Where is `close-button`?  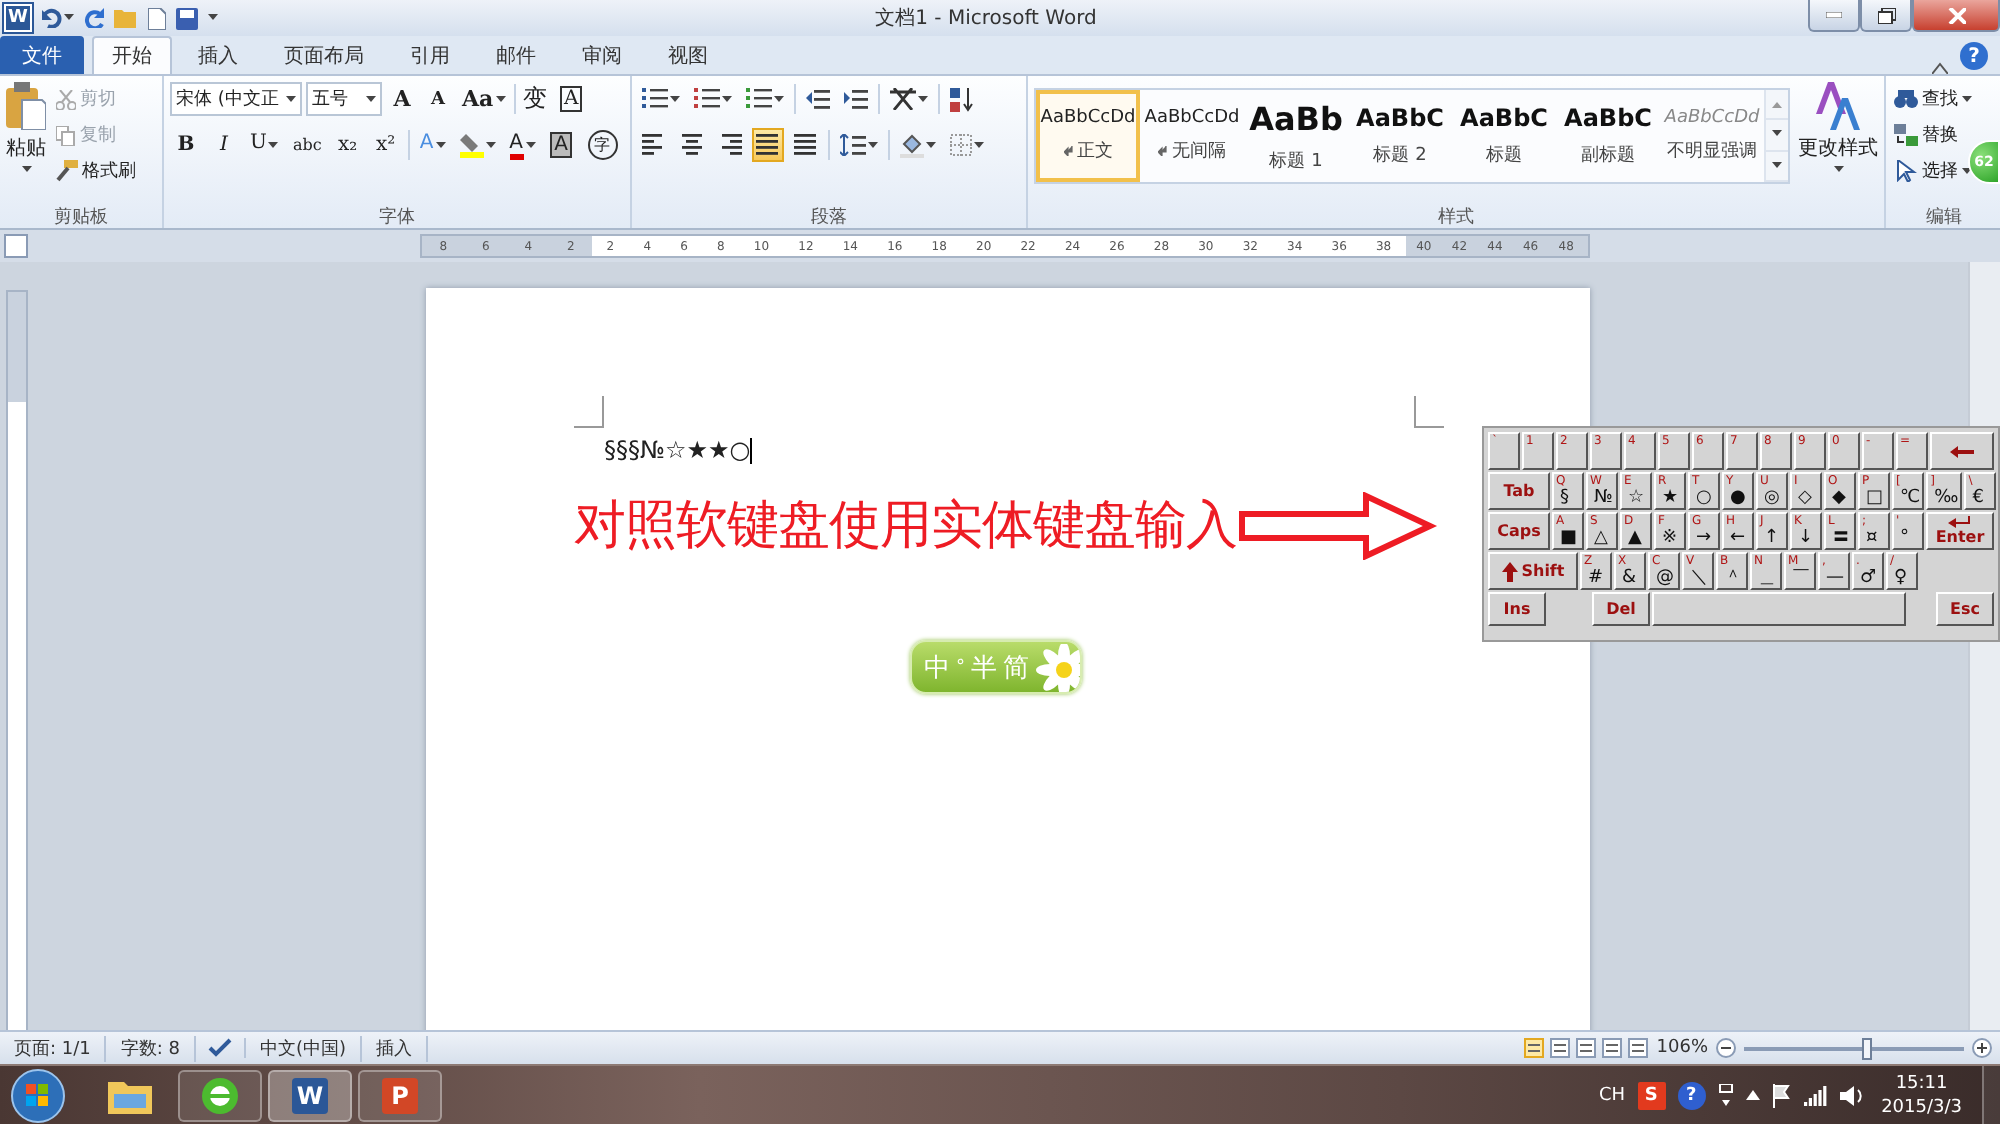
close-button is located at coordinates (1956, 16).